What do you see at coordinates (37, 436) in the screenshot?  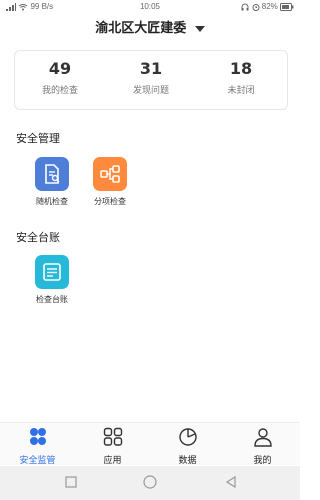 I see `grid-dots-icon` at bounding box center [37, 436].